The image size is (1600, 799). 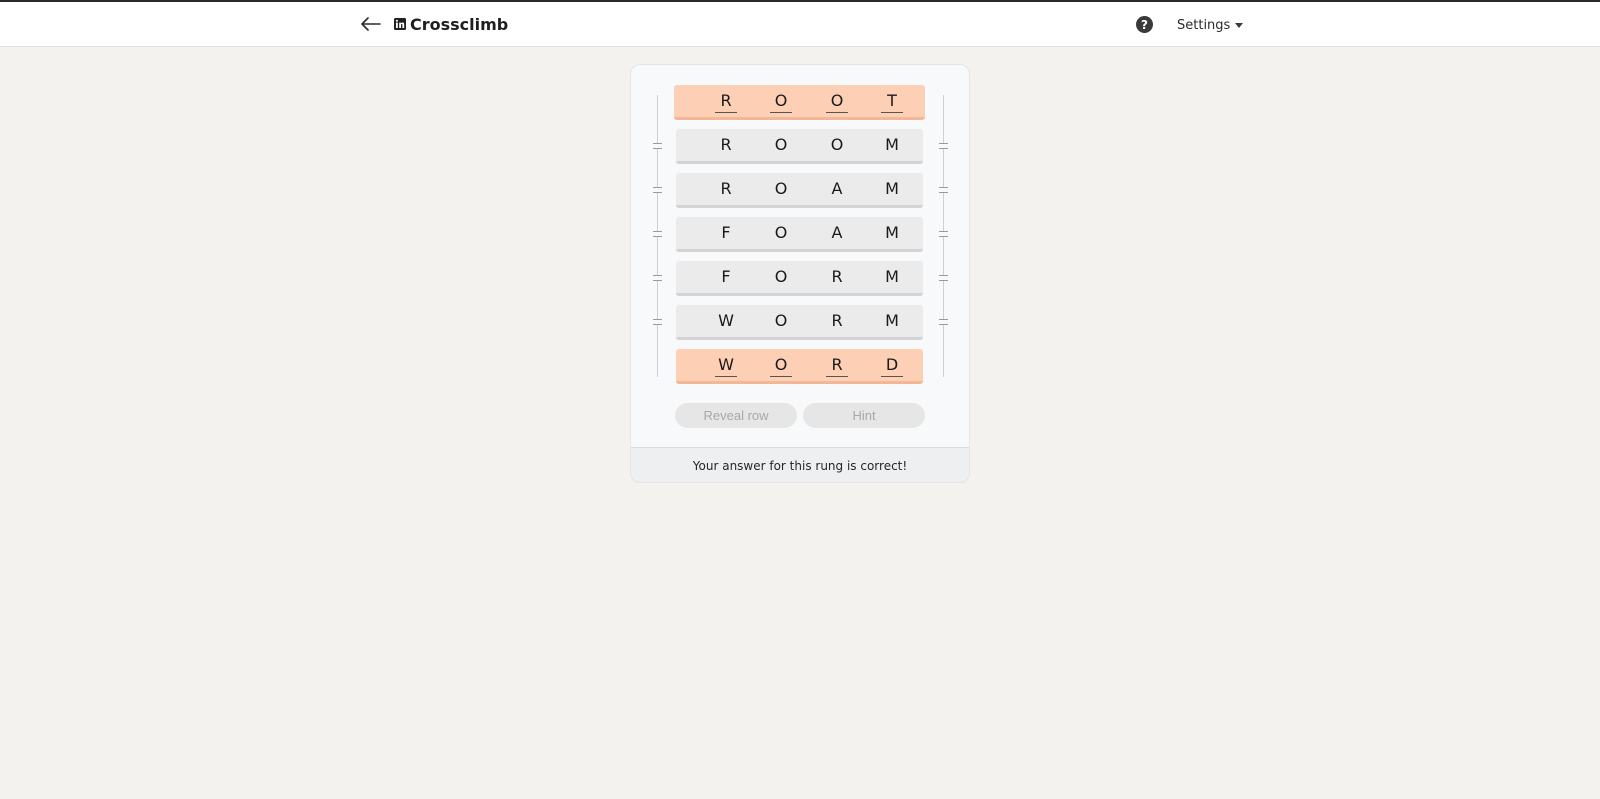 What do you see at coordinates (799, 190) in the screenshot?
I see `ladder-rung: ROAM` at bounding box center [799, 190].